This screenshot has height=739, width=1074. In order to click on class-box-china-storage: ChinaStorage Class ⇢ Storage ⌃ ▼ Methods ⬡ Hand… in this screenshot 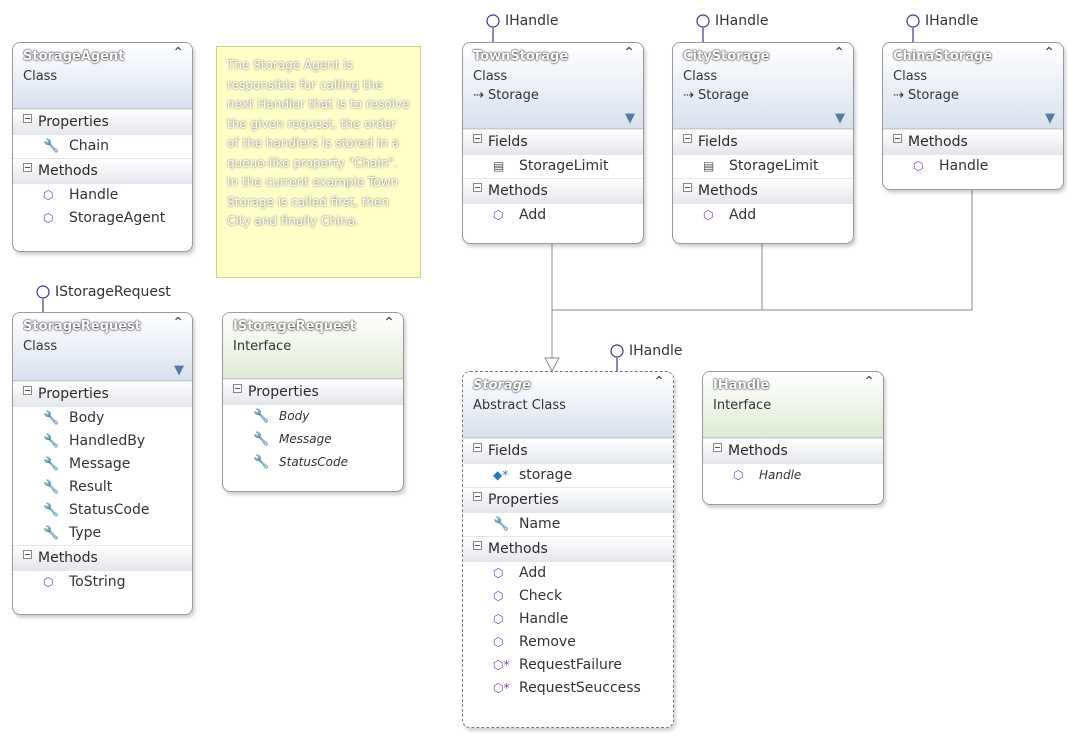, I will do `click(973, 116)`.